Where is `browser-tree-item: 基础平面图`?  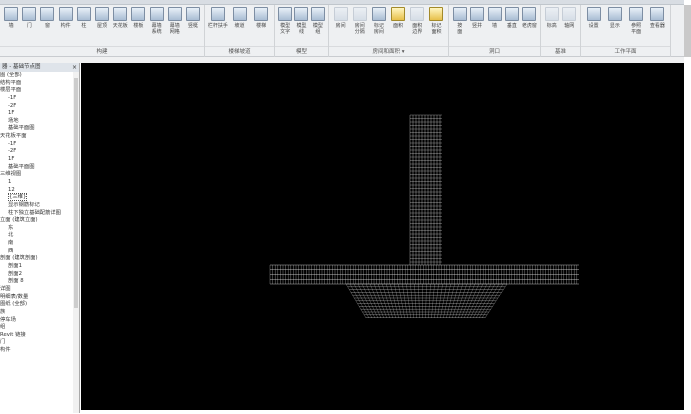
browser-tree-item: 基础平面图 is located at coordinates (39, 129).